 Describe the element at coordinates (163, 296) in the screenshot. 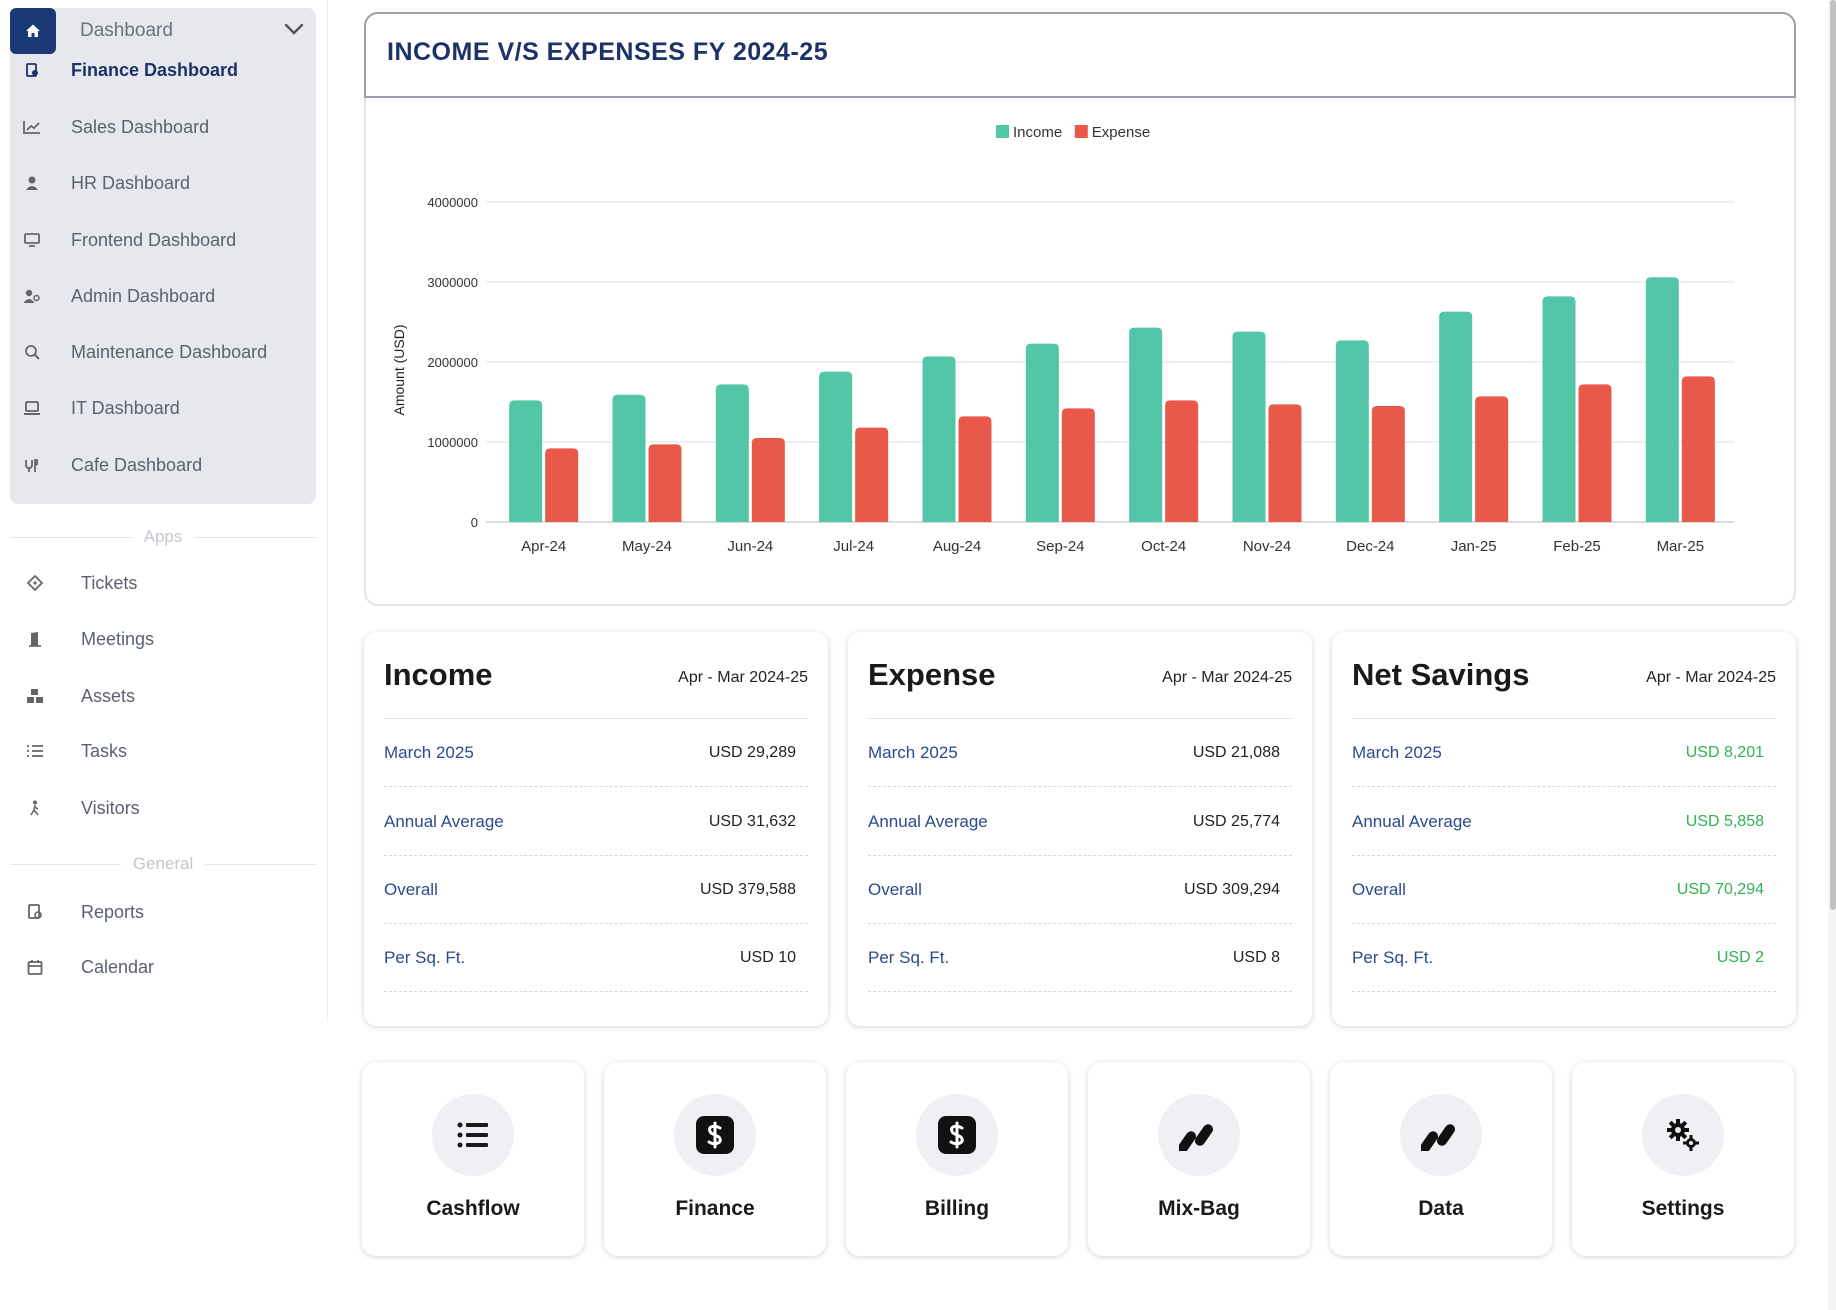

I see `sidebar-item-admin-dashboard: Admin Dashboard` at that location.